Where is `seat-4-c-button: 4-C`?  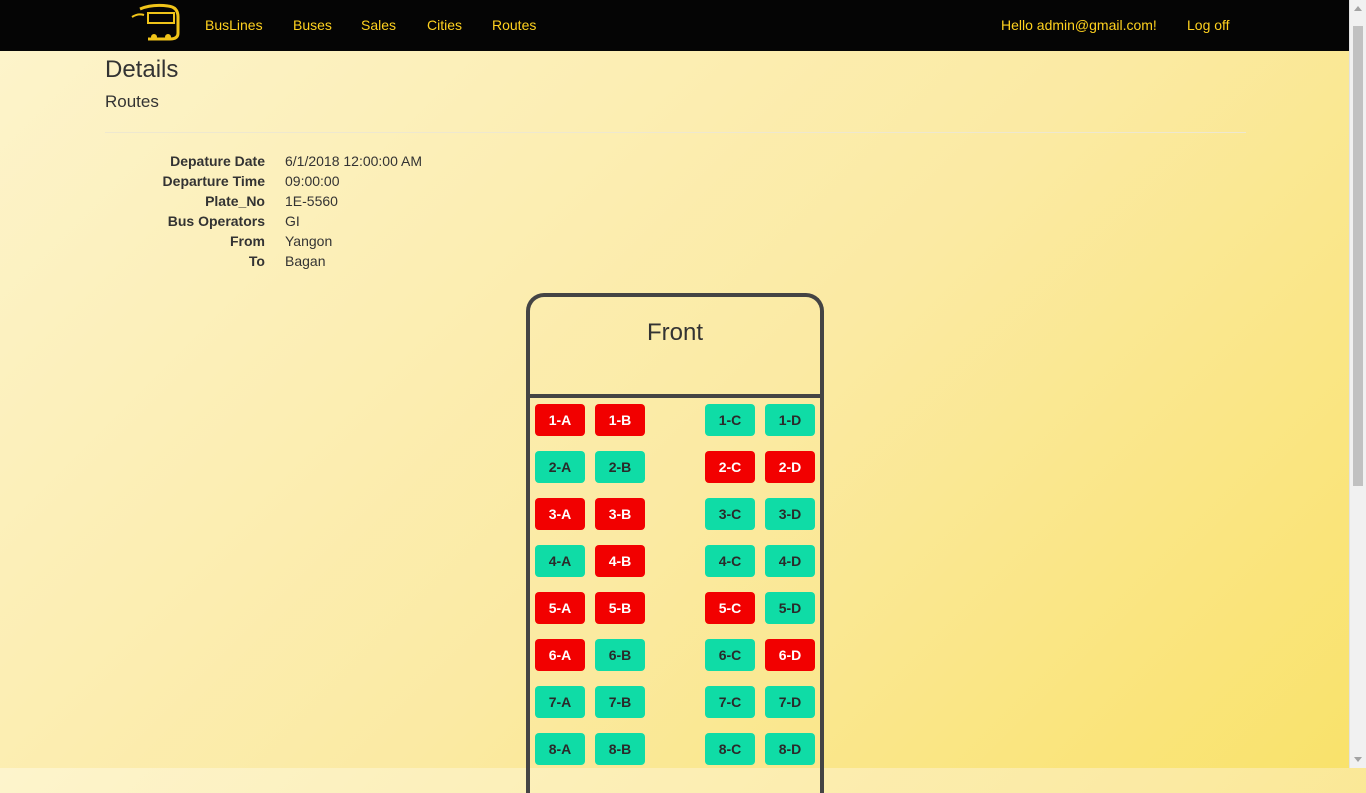 seat-4-c-button: 4-C is located at coordinates (730, 561).